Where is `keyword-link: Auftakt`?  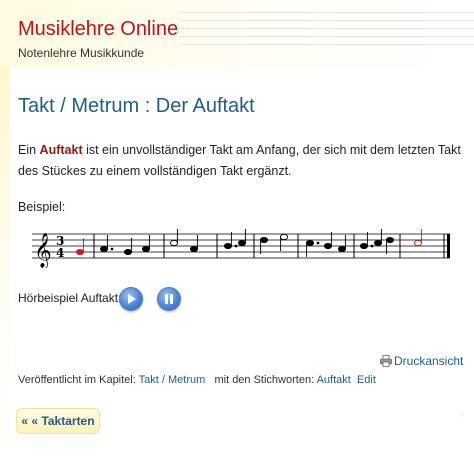 keyword-link: Auftakt is located at coordinates (334, 380).